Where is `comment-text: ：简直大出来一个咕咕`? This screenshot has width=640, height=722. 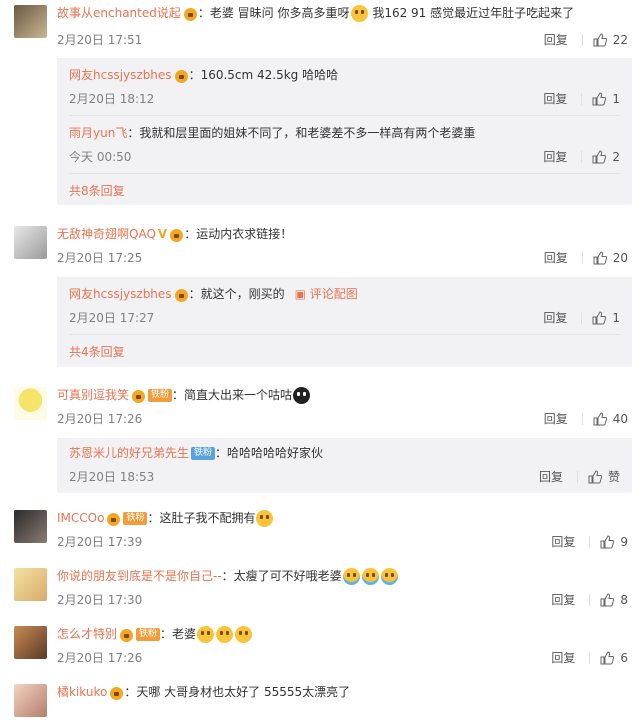
comment-text: ：简直大出来一个咕咕 is located at coordinates (232, 395).